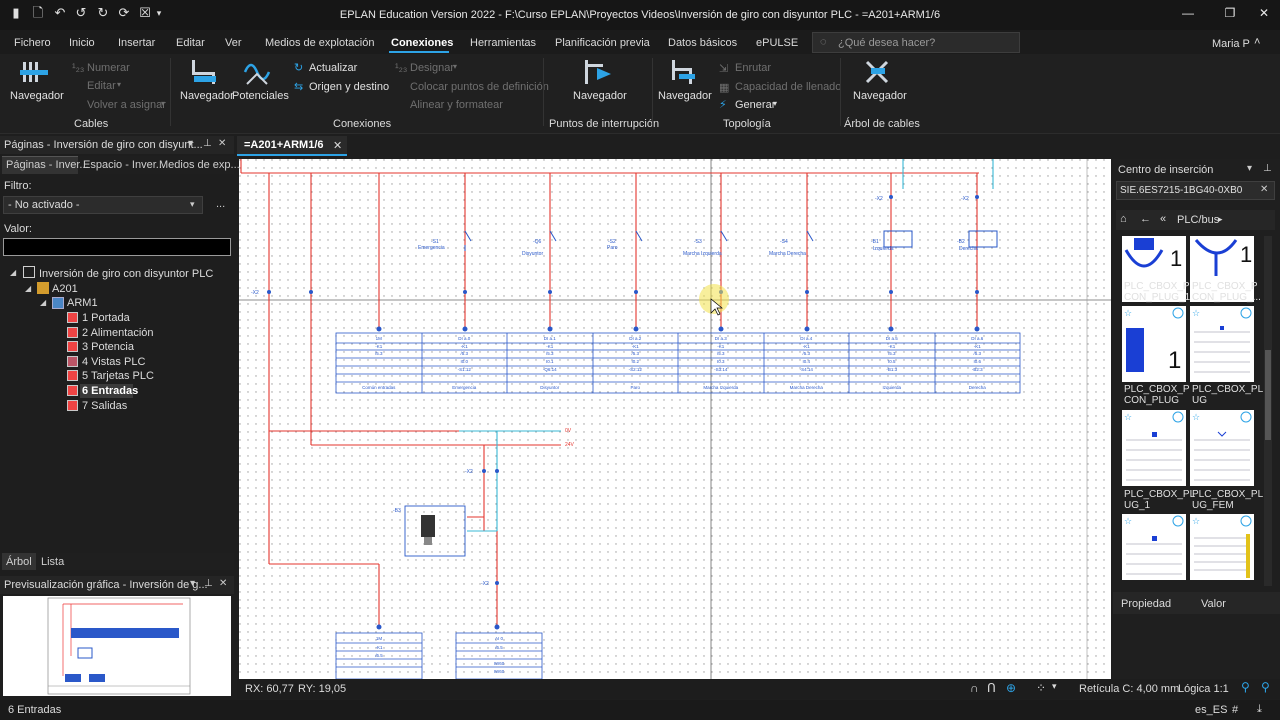 This screenshot has height=720, width=1280. I want to click on tree-page-6: 6 Entradas, so click(110, 391).